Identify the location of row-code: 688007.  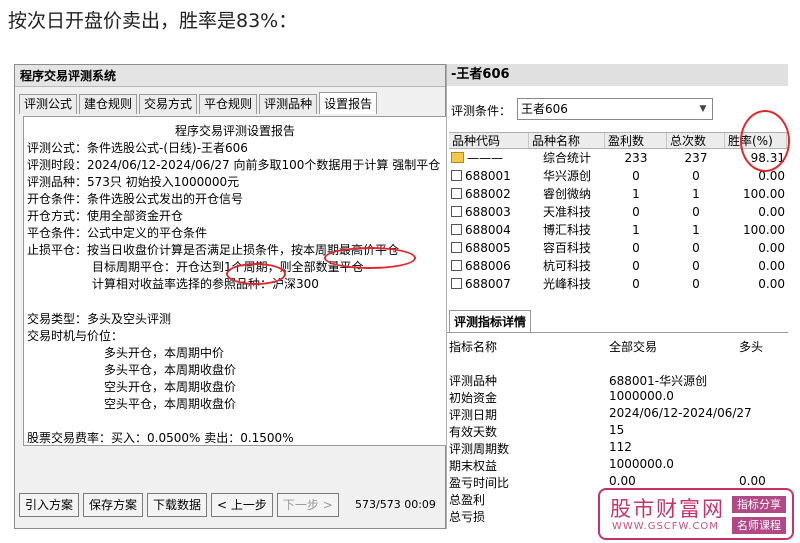
(488, 284).